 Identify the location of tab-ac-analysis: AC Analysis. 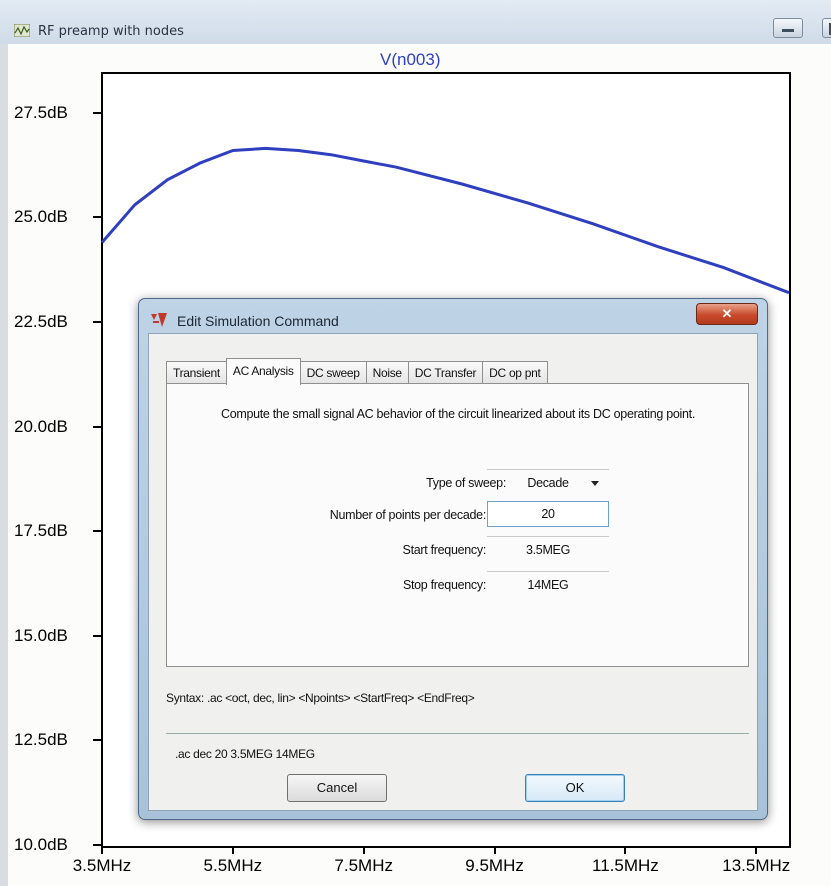
(263, 371).